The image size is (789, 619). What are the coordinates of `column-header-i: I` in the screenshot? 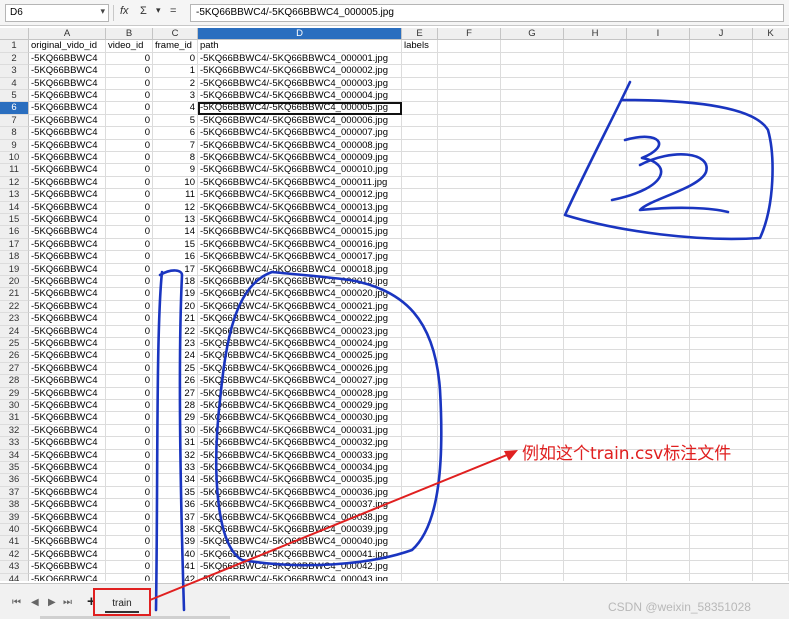 It's located at (658, 34).